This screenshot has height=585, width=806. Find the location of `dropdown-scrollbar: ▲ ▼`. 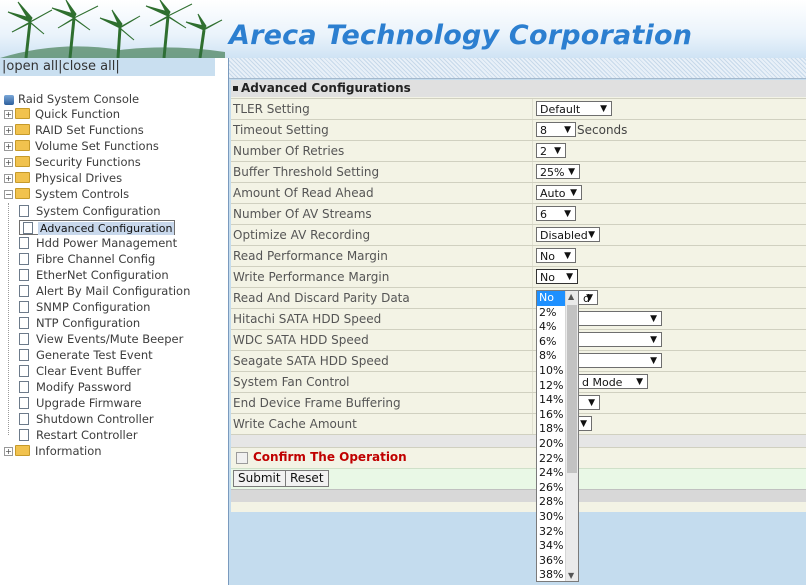

dropdown-scrollbar: ▲ ▼ is located at coordinates (571, 436).